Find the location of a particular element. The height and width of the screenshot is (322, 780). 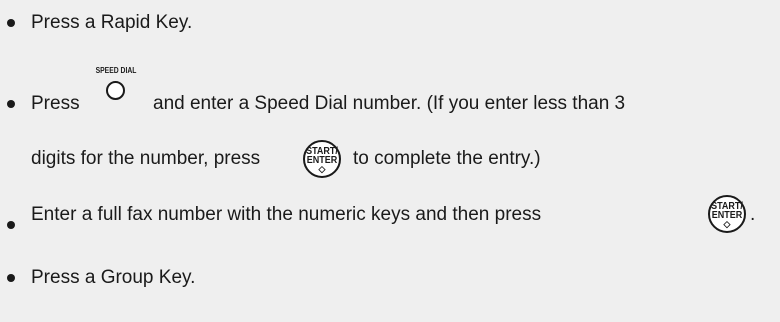

speed-dial-key-label: SPEED DIAL is located at coordinates (116, 70).